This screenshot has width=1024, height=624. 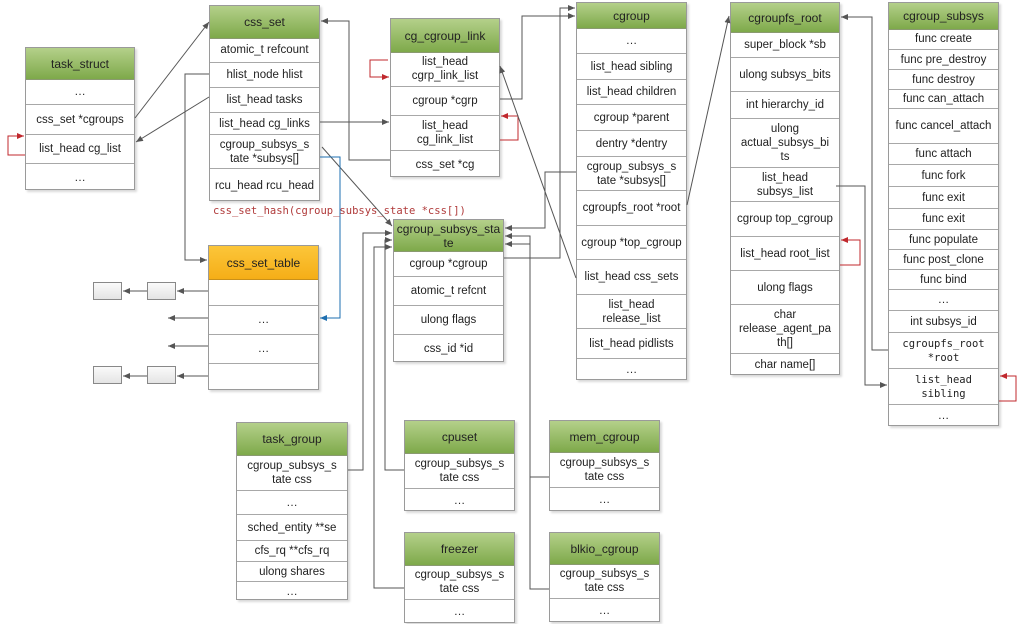 I want to click on arrow-subsys-root-to-cgroupfs-root, so click(x=864, y=182).